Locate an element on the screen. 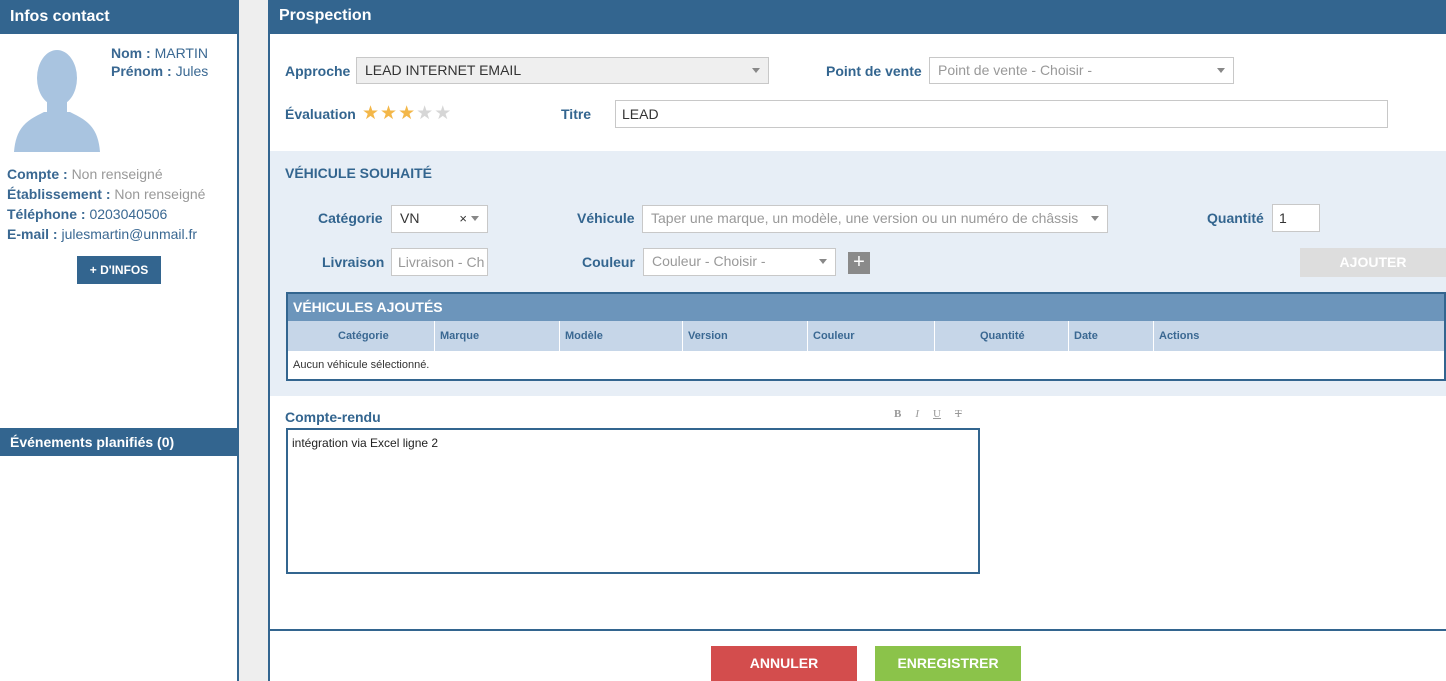  point-de-vente-label: Point de vente is located at coordinates (874, 71).